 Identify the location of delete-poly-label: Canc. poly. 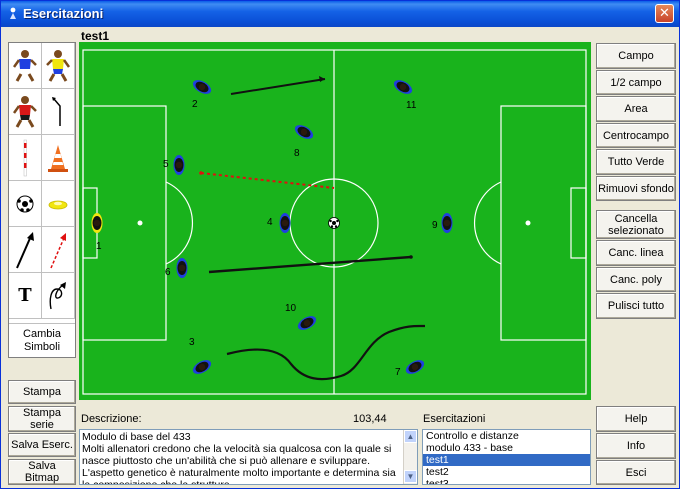
(636, 279).